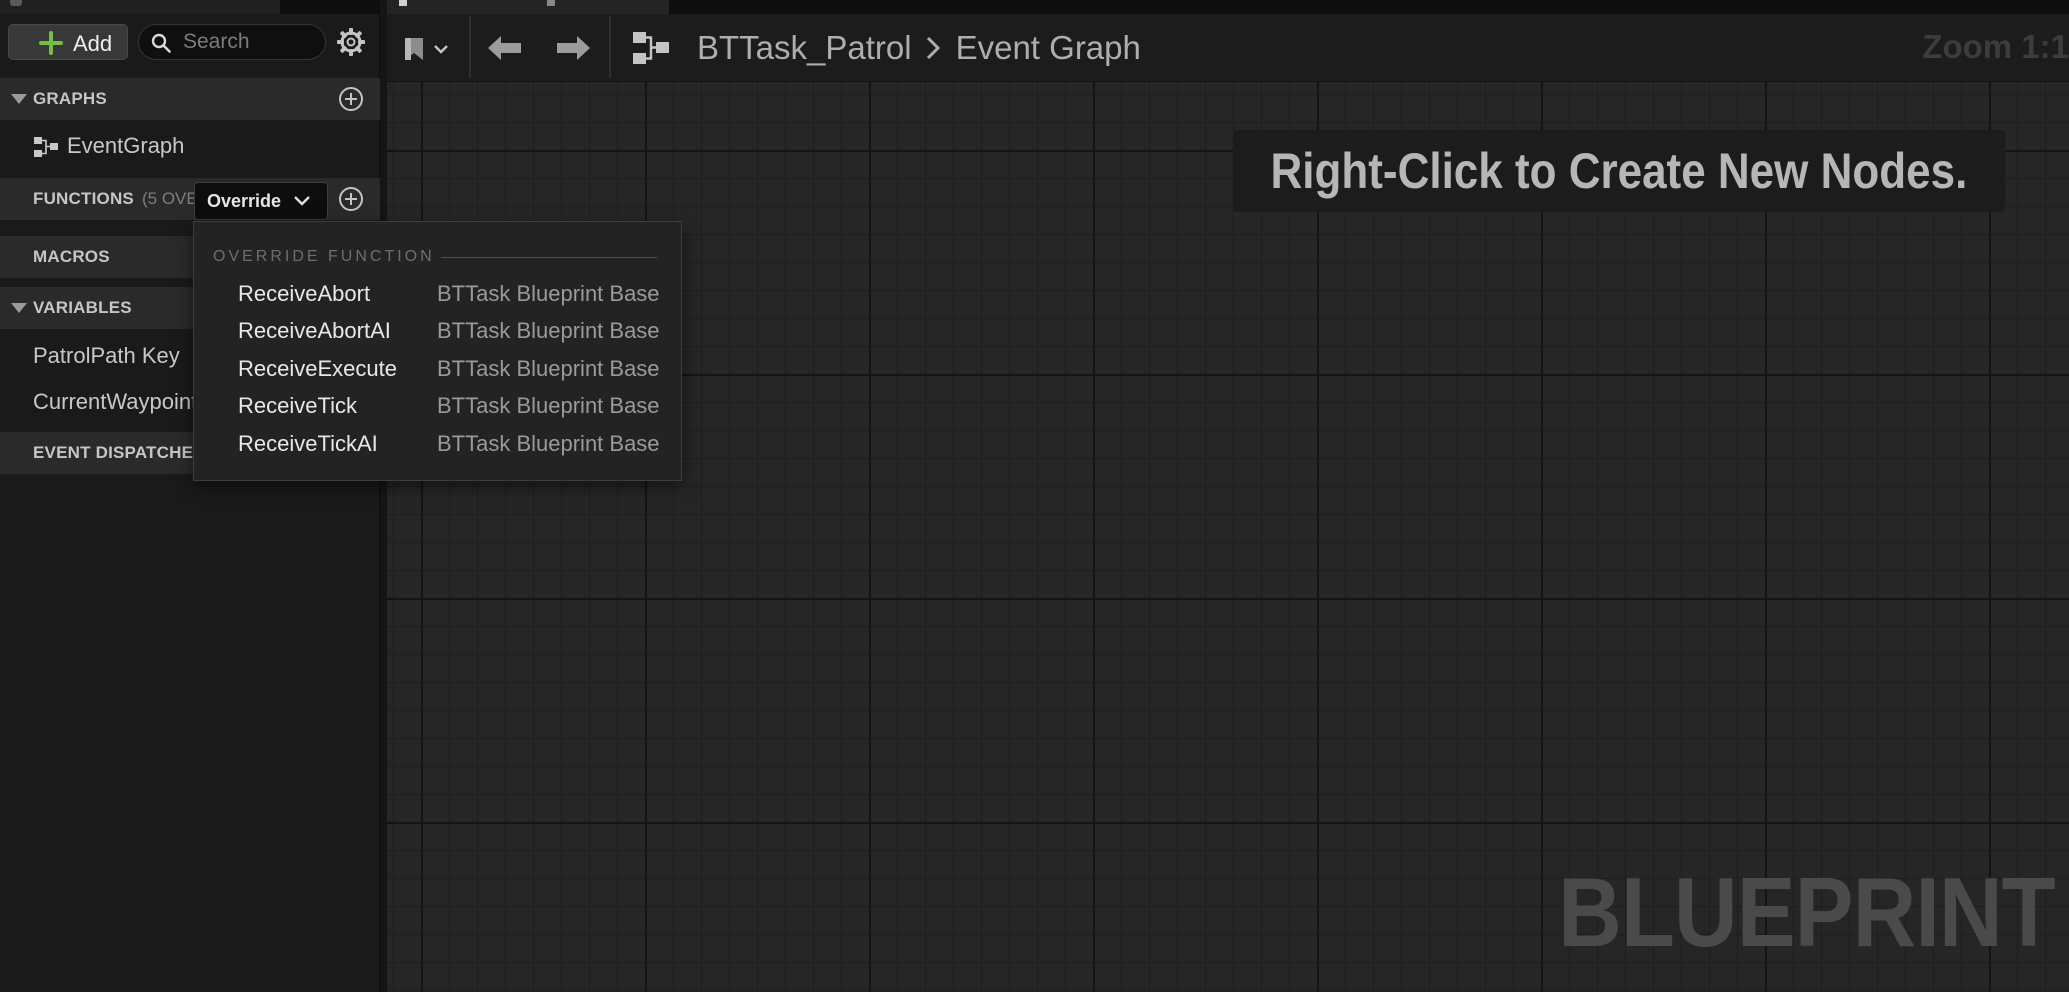  I want to click on override-label: Override, so click(244, 201).